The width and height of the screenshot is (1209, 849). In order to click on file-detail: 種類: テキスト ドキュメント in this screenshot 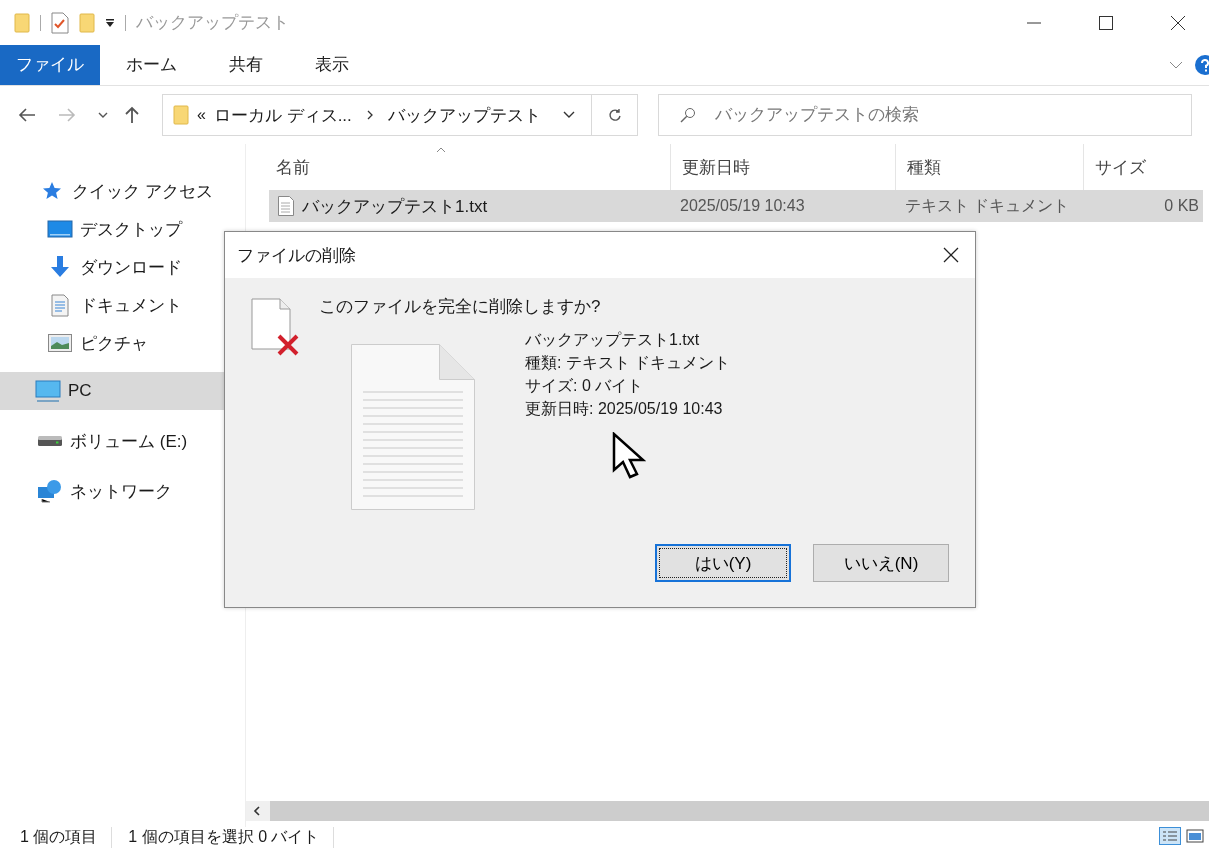, I will do `click(628, 363)`.